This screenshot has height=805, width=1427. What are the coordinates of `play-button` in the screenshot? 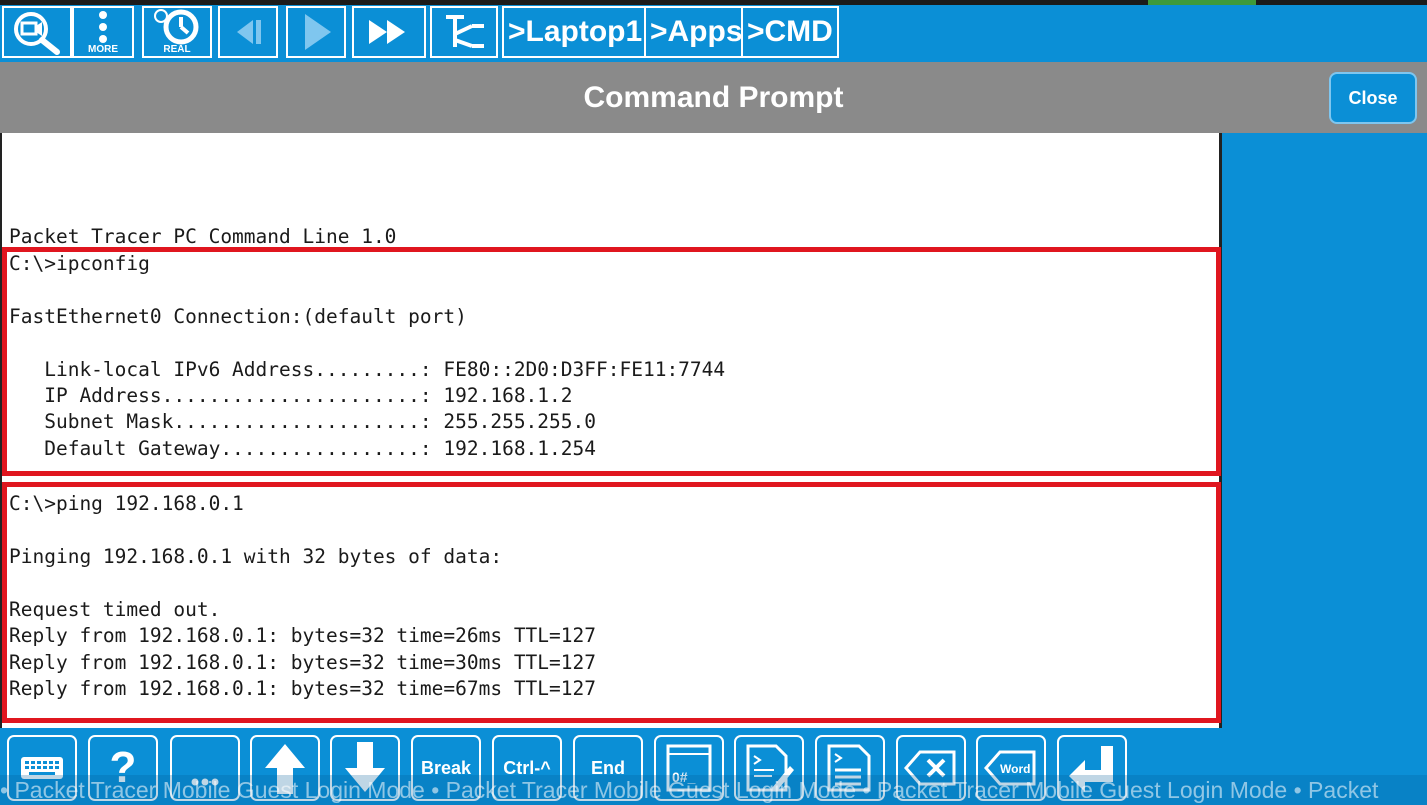 It's located at (316, 32).